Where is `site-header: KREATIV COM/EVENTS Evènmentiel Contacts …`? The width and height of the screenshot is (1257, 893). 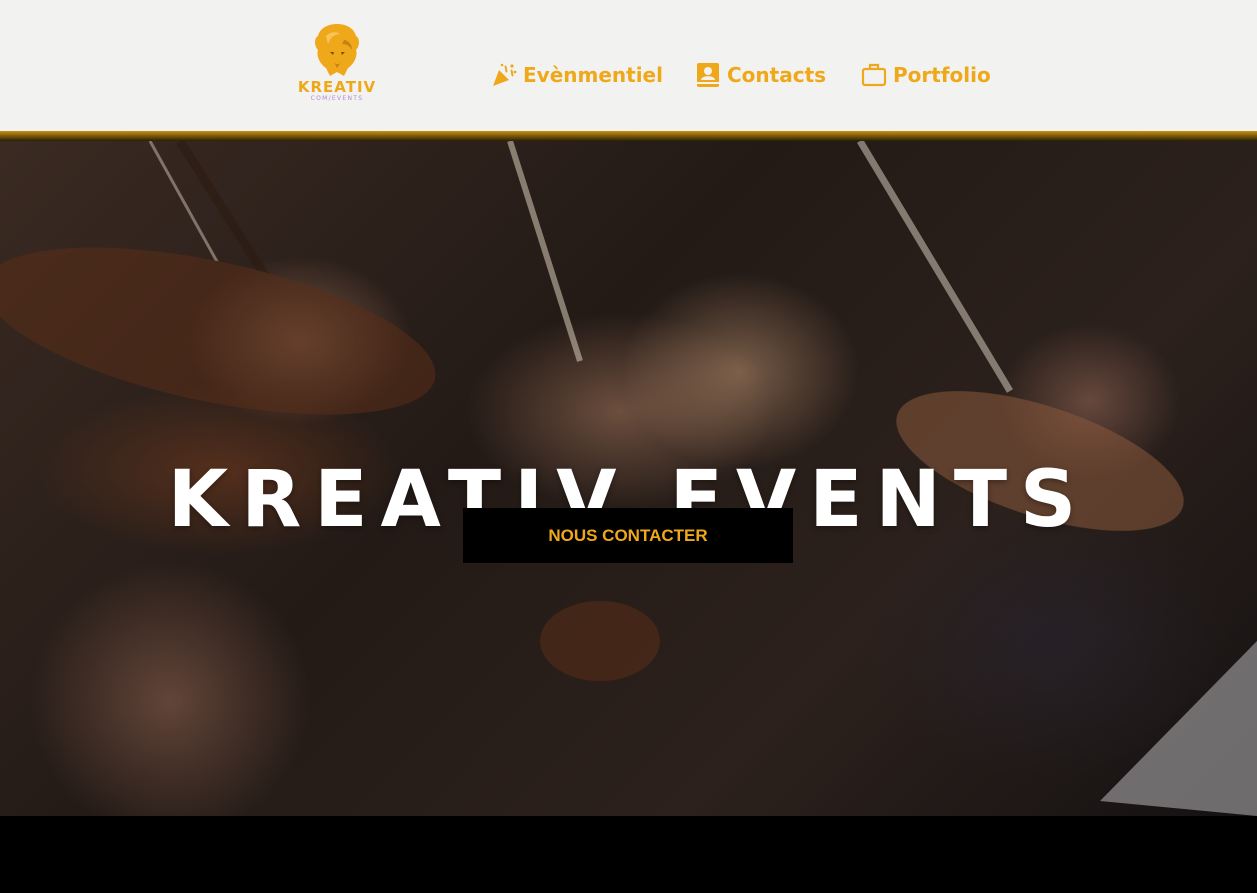
site-header: KREATIV COM/EVENTS Evènmentiel Contacts … is located at coordinates (628, 65).